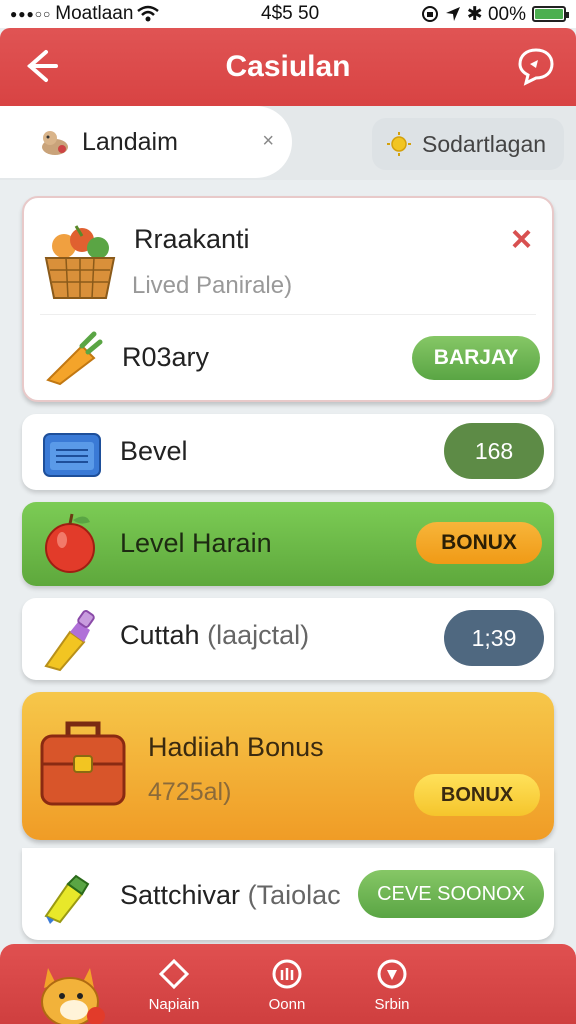  I want to click on row-label: R03ary, so click(166, 357).